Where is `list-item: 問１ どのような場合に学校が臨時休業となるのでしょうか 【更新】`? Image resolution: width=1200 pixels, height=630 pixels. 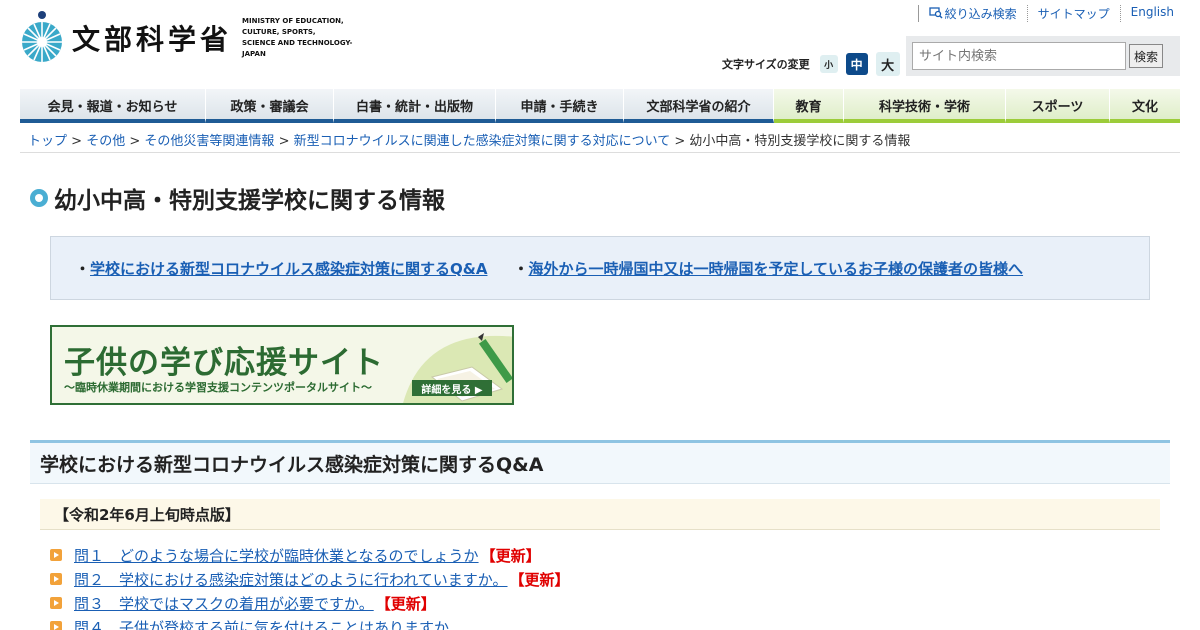 list-item: 問１ どのような場合に学校が臨時休業となるのでしょうか 【更新】 is located at coordinates (310, 555).